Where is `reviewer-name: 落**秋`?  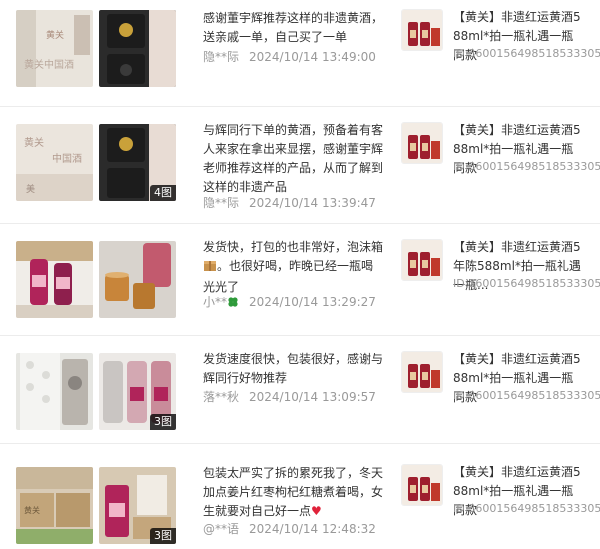 reviewer-name: 落**秋 is located at coordinates (221, 397).